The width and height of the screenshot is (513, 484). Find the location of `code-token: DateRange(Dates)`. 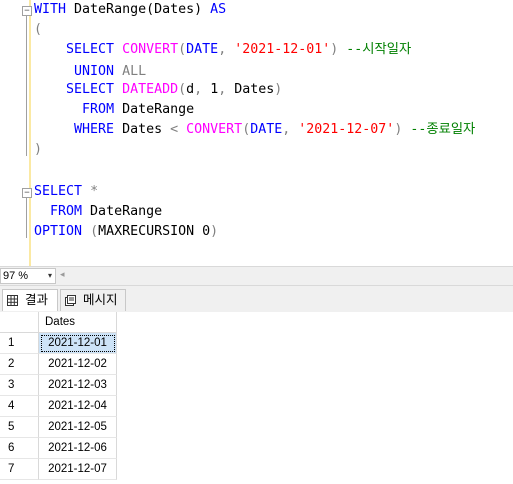

code-token: DateRange(Dates) is located at coordinates (138, 9).